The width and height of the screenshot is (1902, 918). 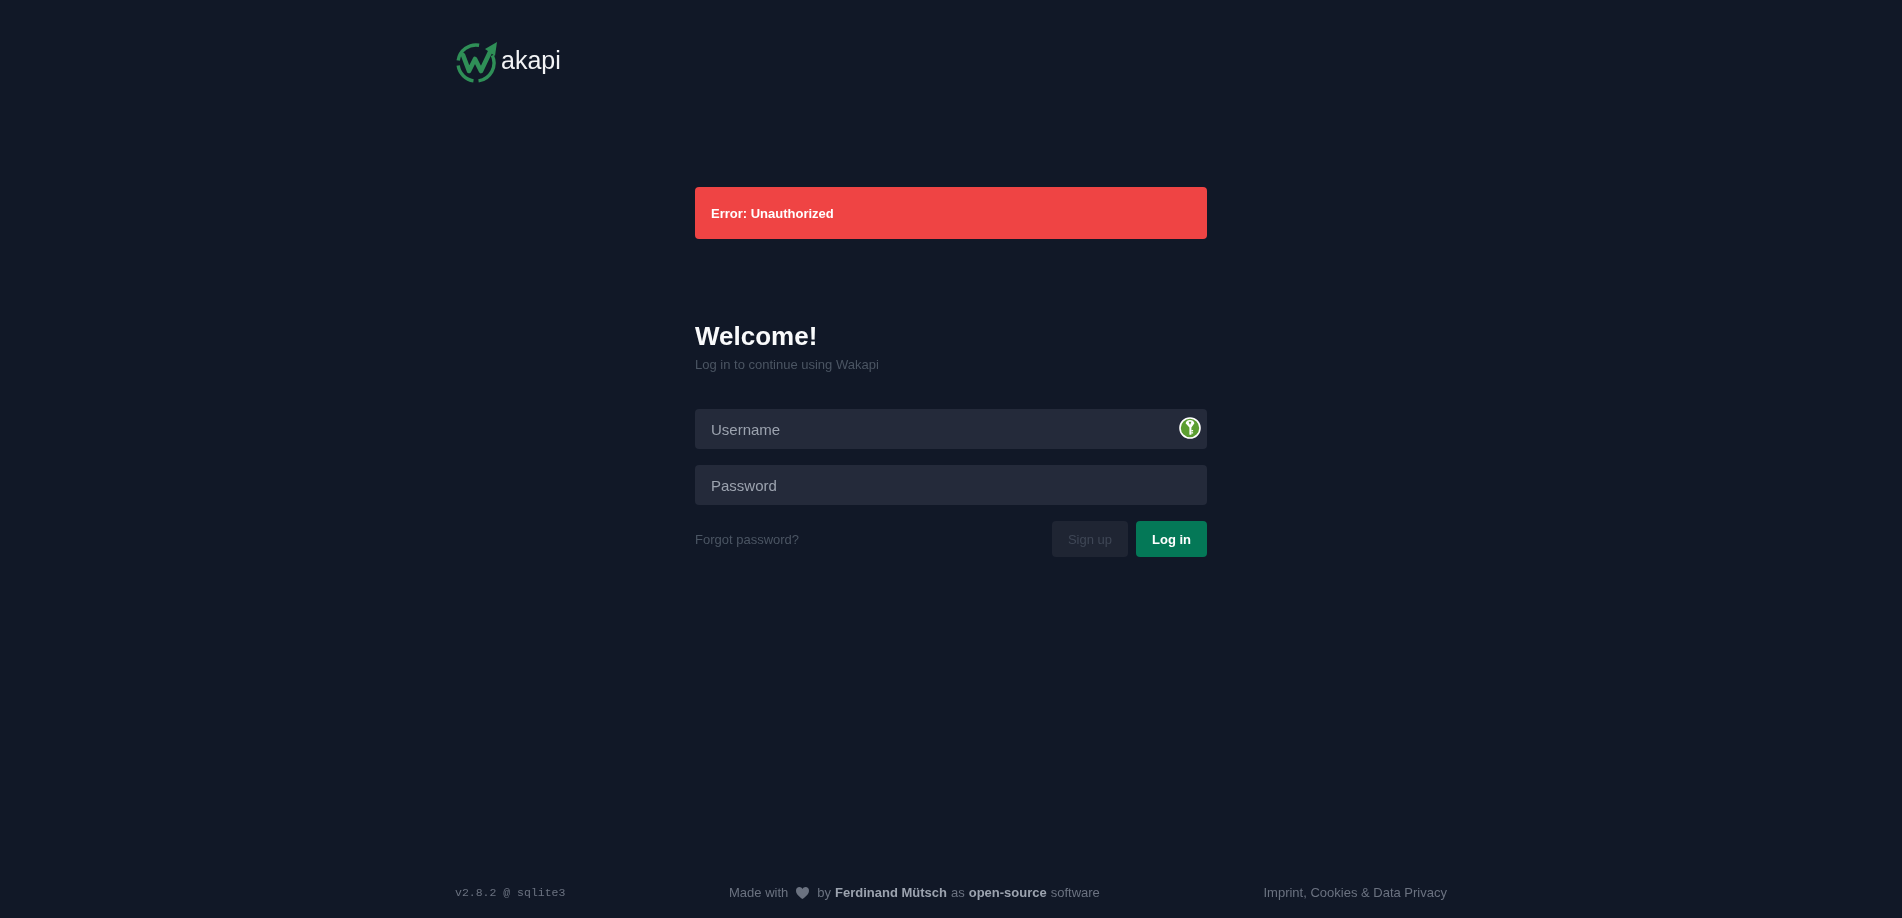 I want to click on version-text: v2.8.2 @ sqlite3, so click(x=510, y=893).